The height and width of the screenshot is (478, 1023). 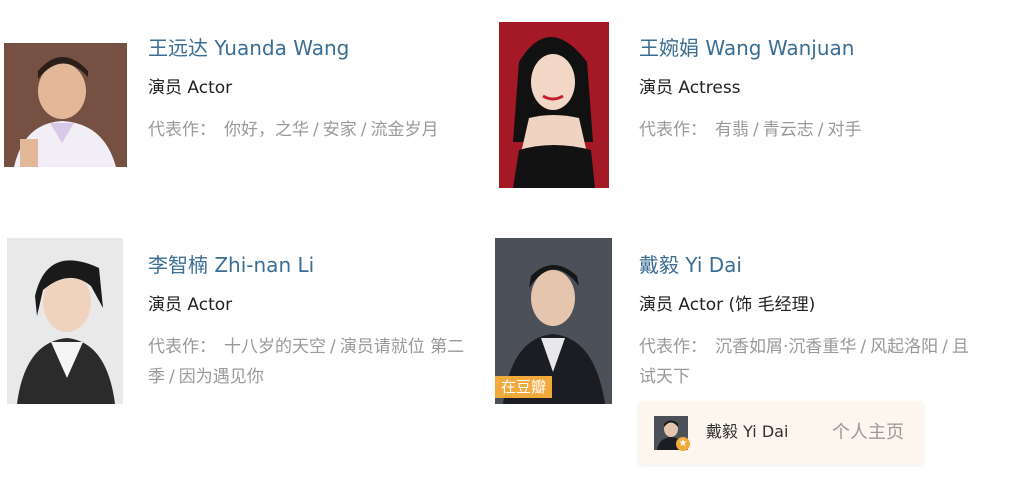 I want to click on douban-profile-popup: ★ 戴毅 Yi Dai 个人主页, so click(x=781, y=433).